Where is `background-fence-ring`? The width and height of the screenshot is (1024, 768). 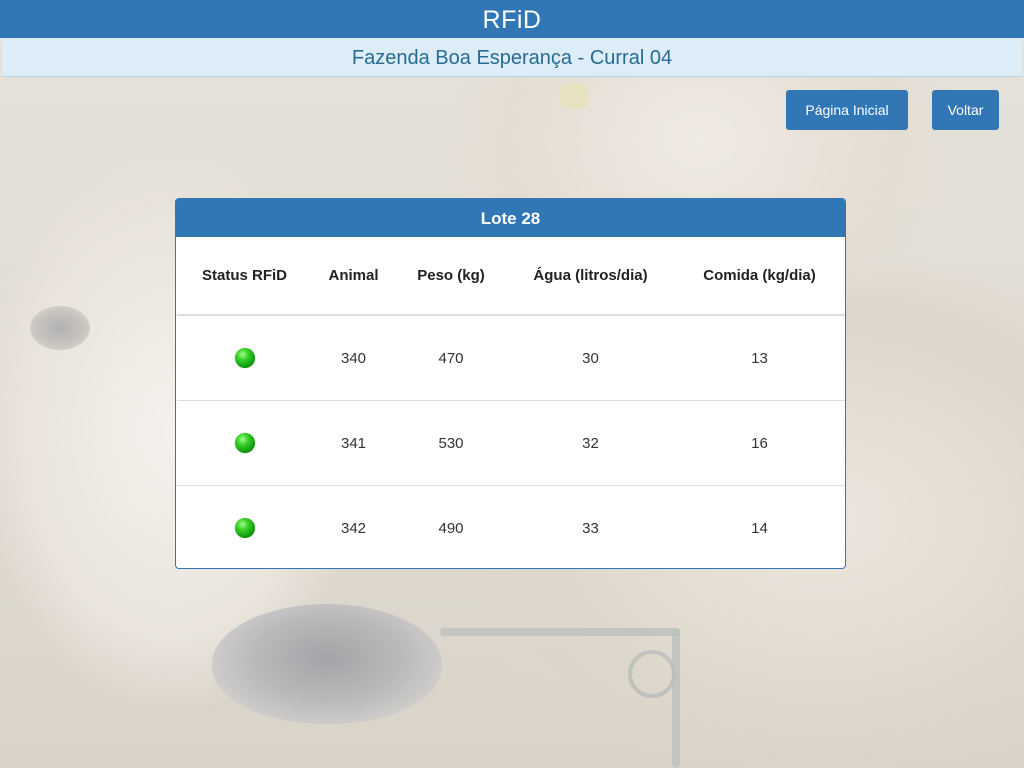 background-fence-ring is located at coordinates (652, 674).